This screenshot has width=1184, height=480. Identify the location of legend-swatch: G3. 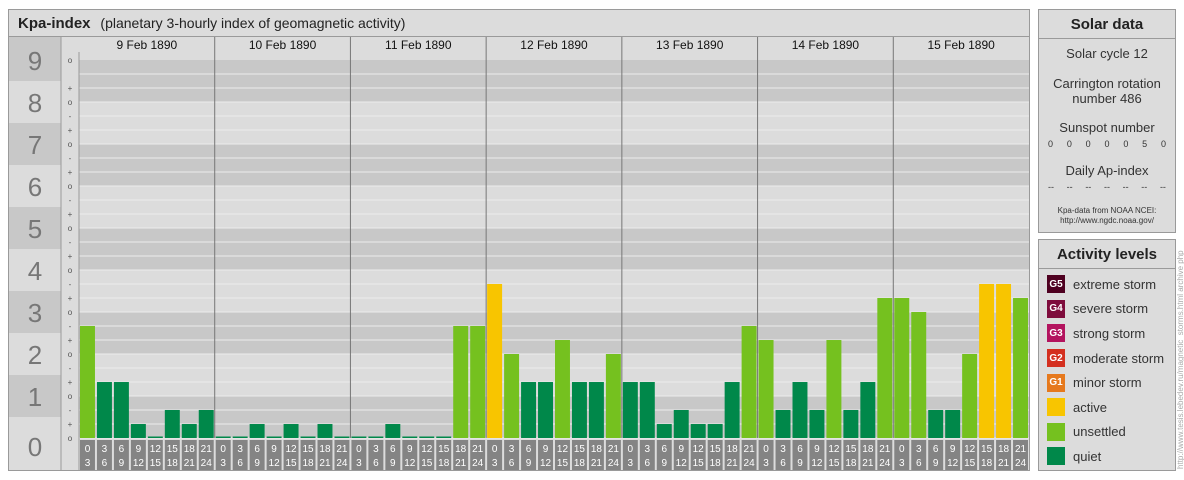
(1056, 333).